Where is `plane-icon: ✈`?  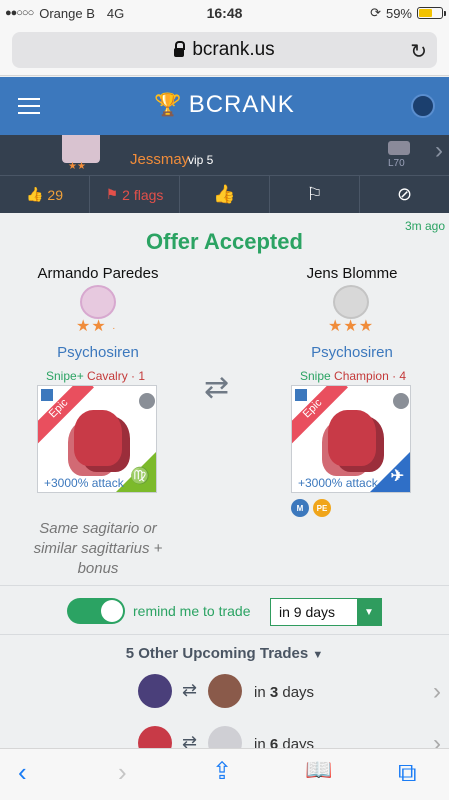
plane-icon: ✈ is located at coordinates (397, 476).